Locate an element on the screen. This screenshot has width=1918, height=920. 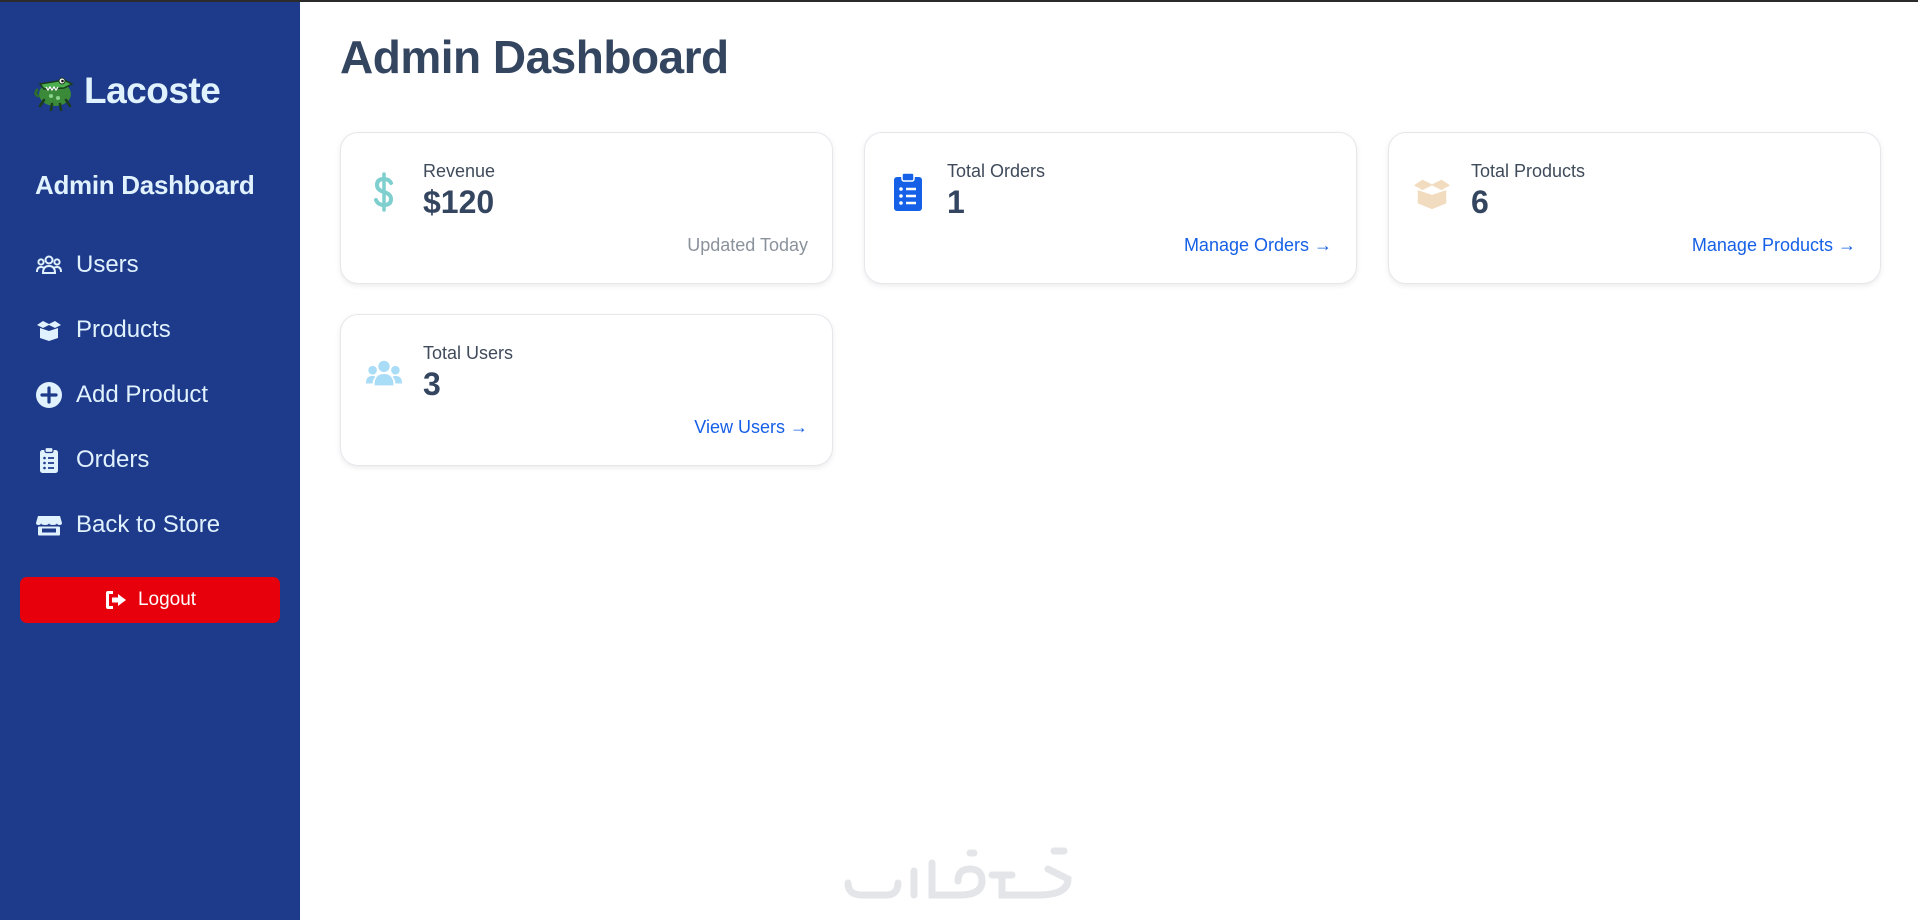
logout-label: Logout is located at coordinates (167, 599).